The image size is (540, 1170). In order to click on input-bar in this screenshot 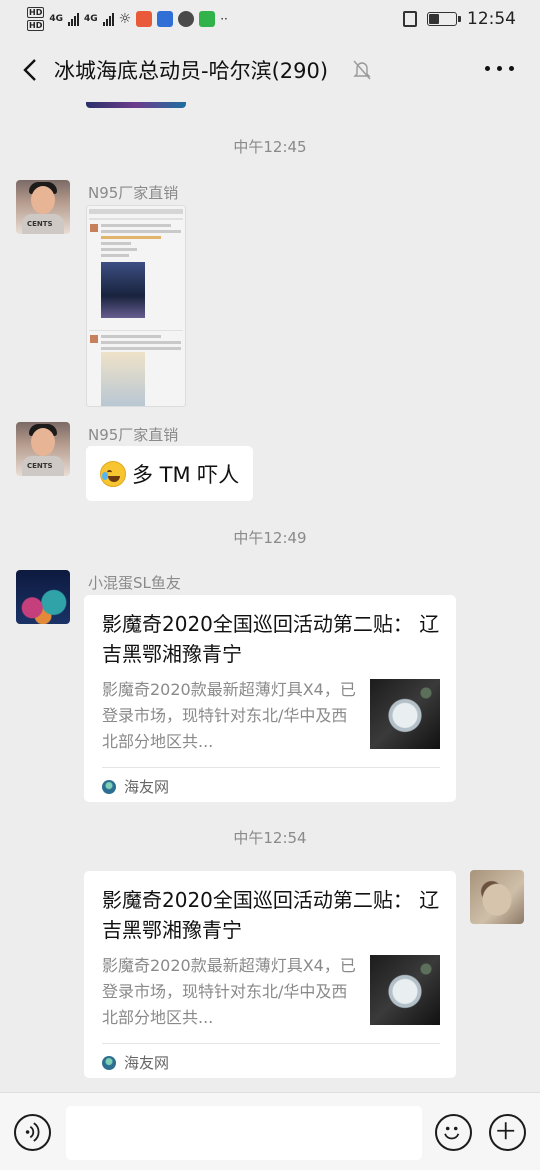, I will do `click(270, 1131)`.